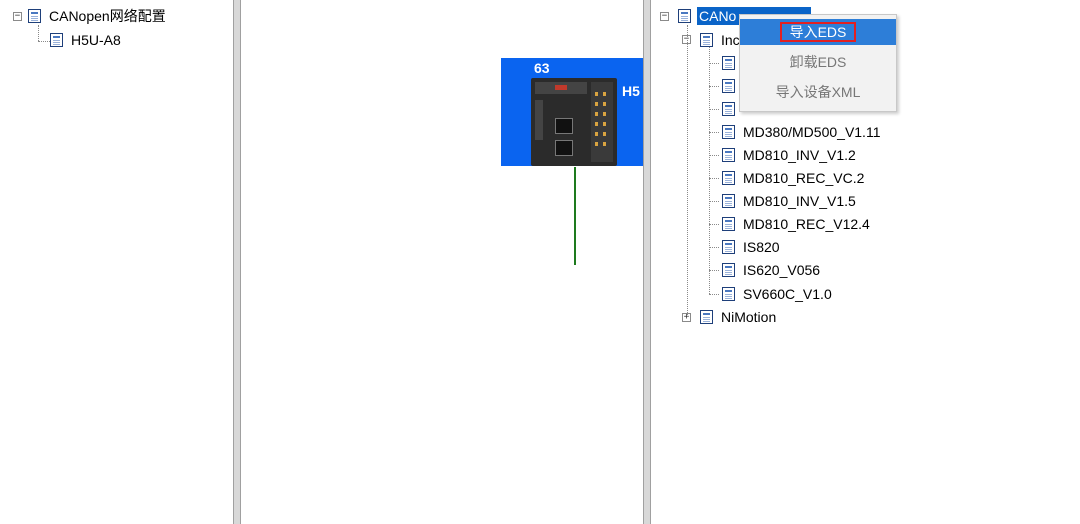 The width and height of the screenshot is (1080, 524). I want to click on tree-item-canopen-network: CANopen网络配置, so click(98, 16).